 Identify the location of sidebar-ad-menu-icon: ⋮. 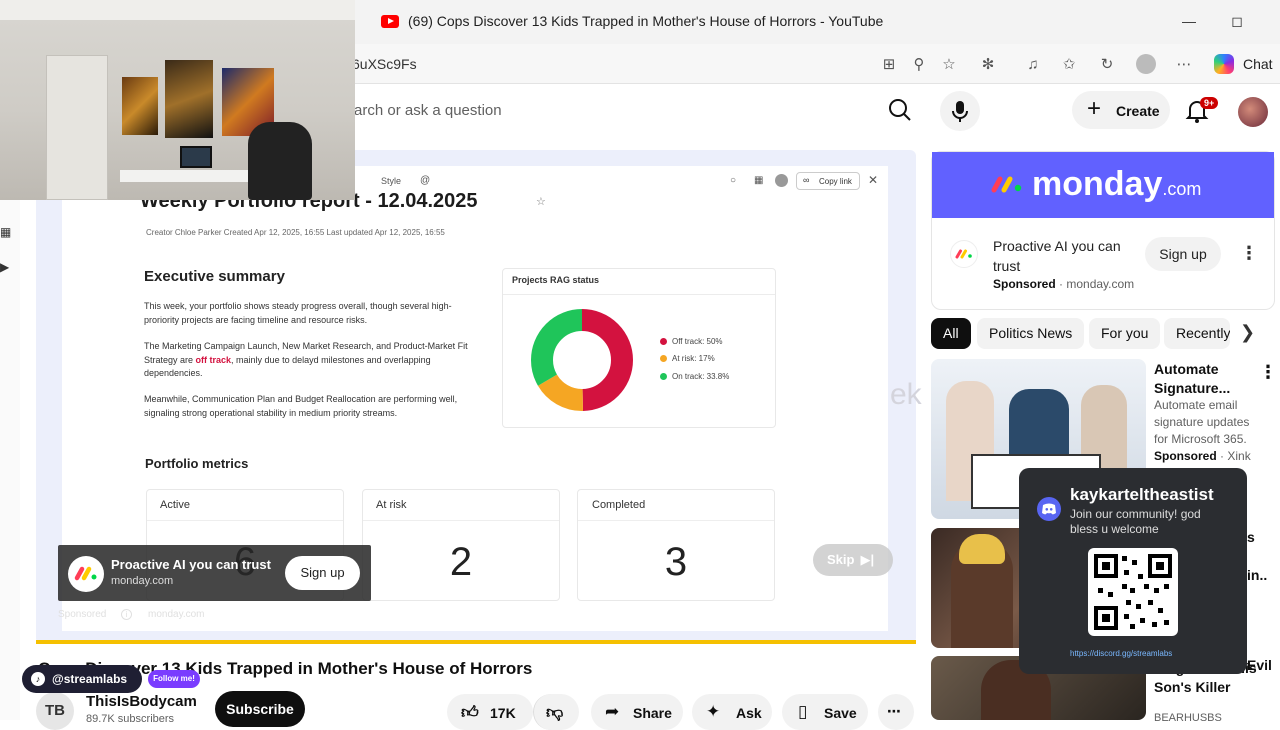
(1249, 253).